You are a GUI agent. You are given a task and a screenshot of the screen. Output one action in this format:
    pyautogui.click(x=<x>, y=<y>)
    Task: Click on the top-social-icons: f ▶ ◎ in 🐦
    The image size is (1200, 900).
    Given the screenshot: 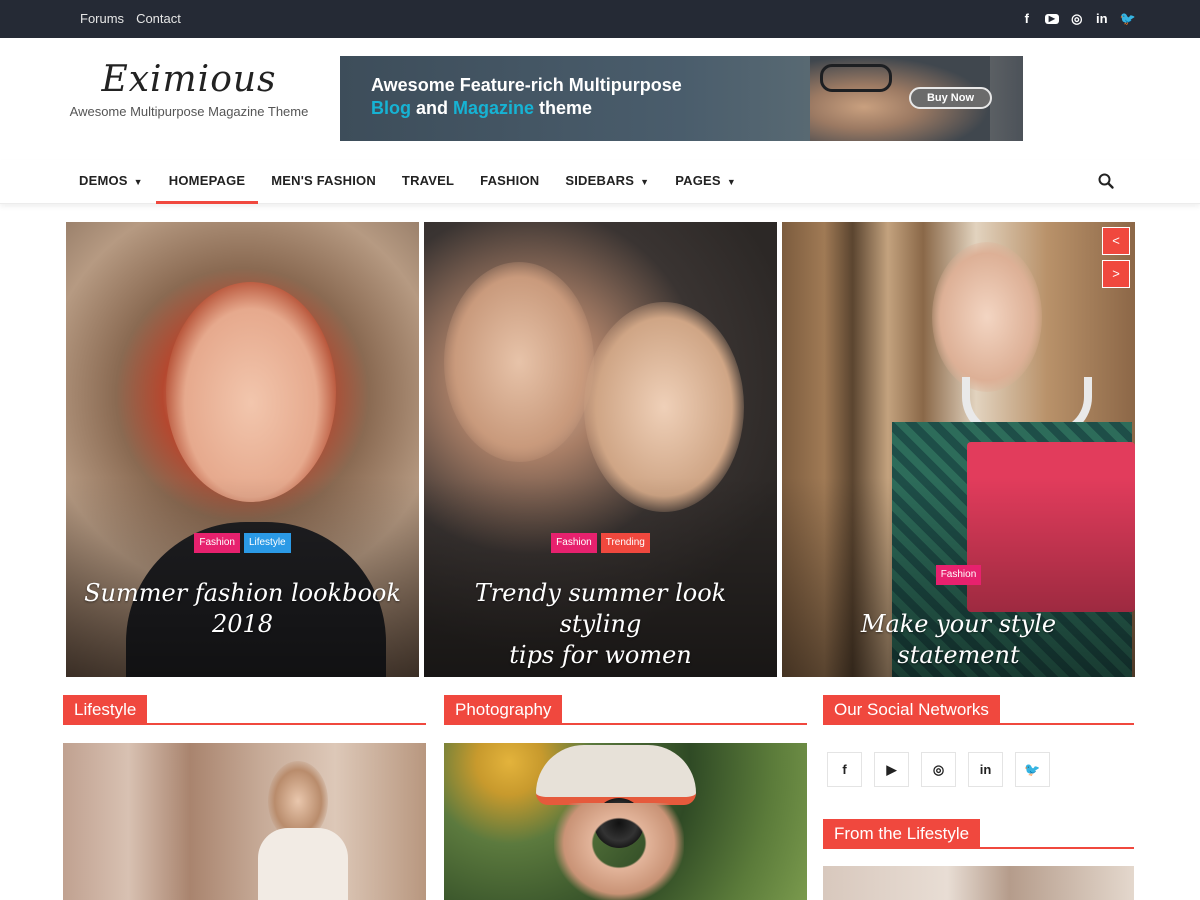 What is the action you would take?
    pyautogui.click(x=1078, y=18)
    